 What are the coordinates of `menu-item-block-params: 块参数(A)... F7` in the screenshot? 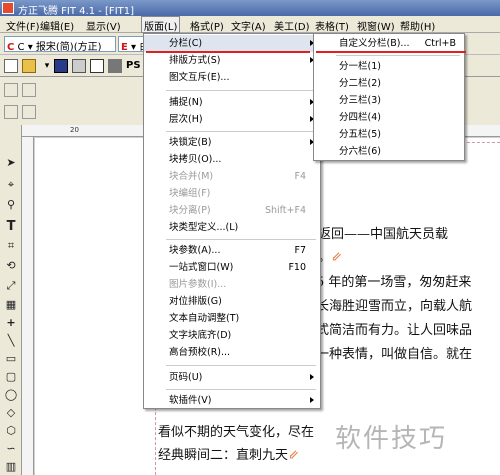 It's located at (232, 250).